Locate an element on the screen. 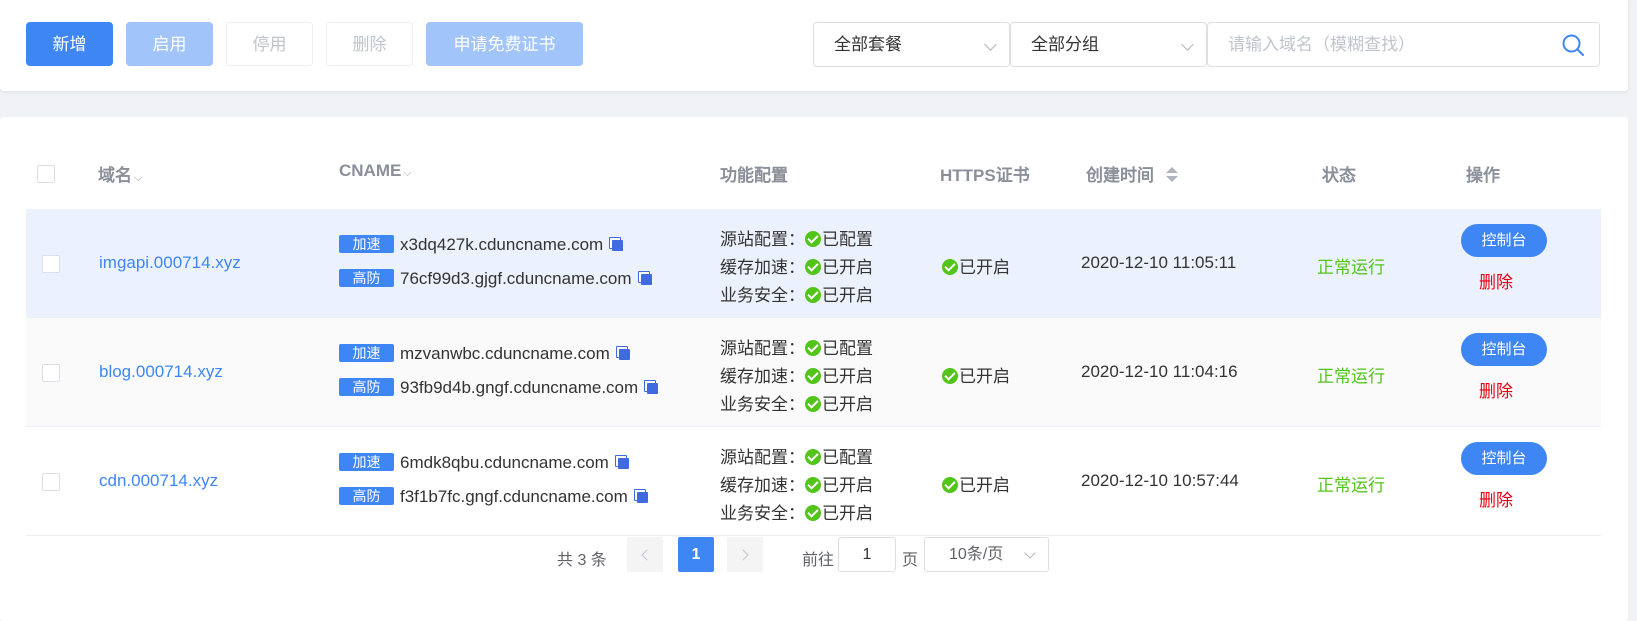 This screenshot has width=1637, height=621. toolbar: 新增 启用 停用 删除 申请免费证书 全部套餐 全部分组 is located at coordinates (814, 45).